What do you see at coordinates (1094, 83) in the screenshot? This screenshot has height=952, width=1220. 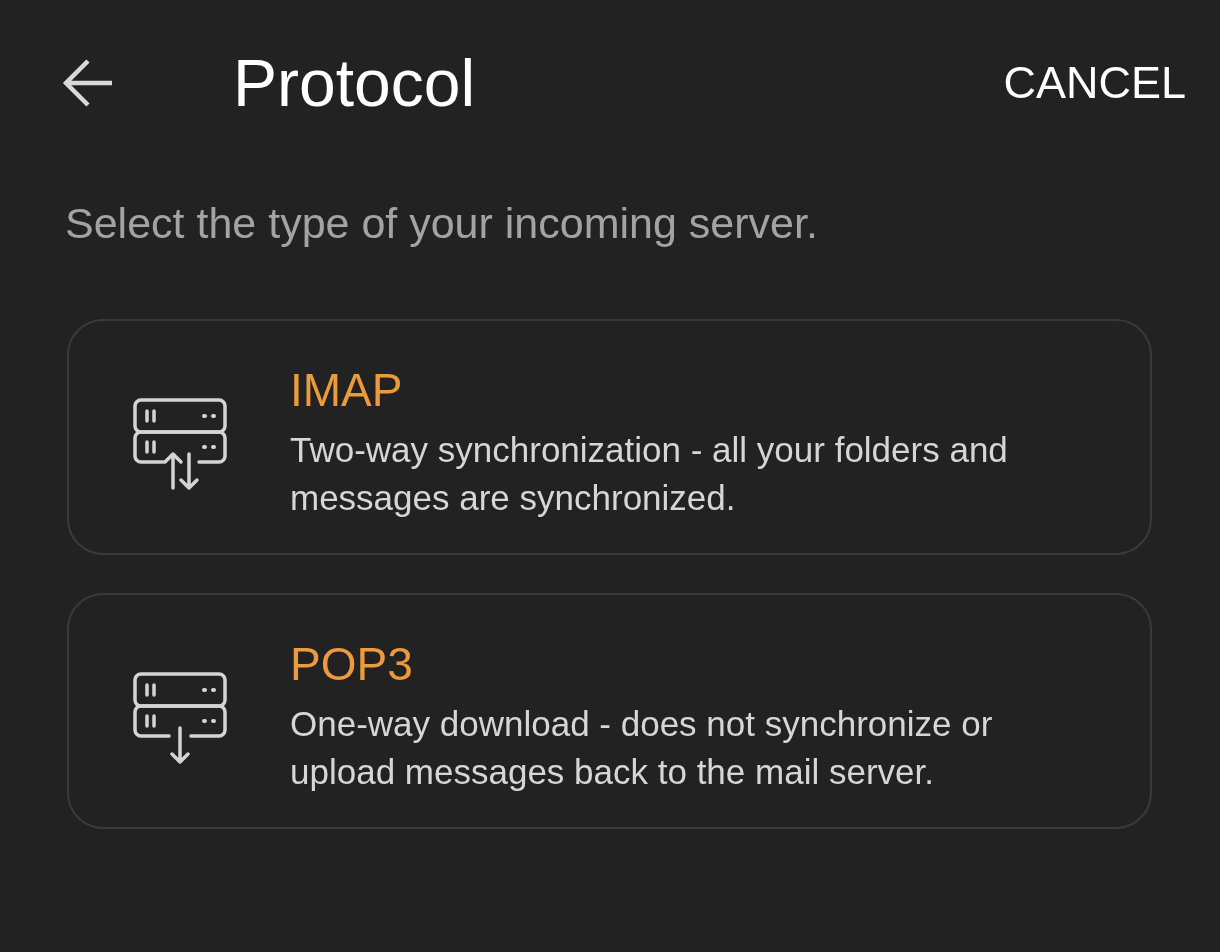 I see `cancel-button: CANCEL` at bounding box center [1094, 83].